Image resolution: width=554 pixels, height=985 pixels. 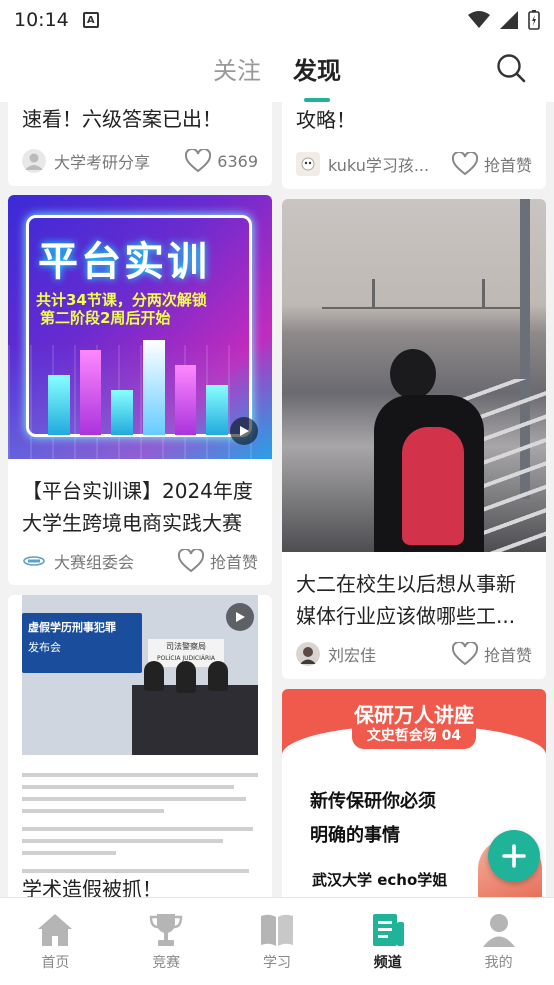 I want to click on poster-line2: 明确的事情, so click(x=355, y=835).